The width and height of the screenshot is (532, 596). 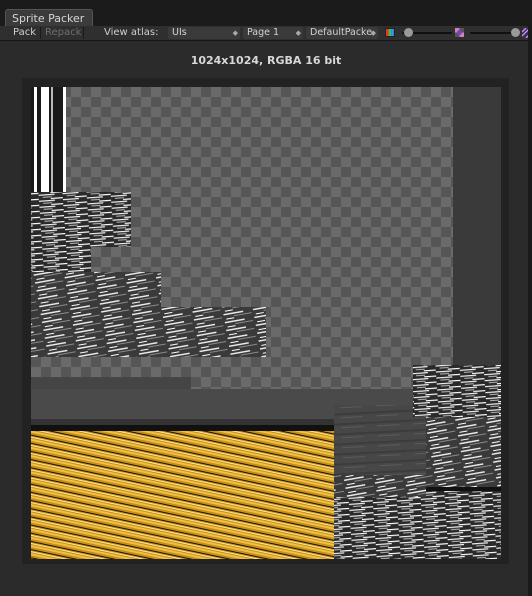 I want to click on tab-sprite-packer: Sprite Packer, so click(x=49, y=17).